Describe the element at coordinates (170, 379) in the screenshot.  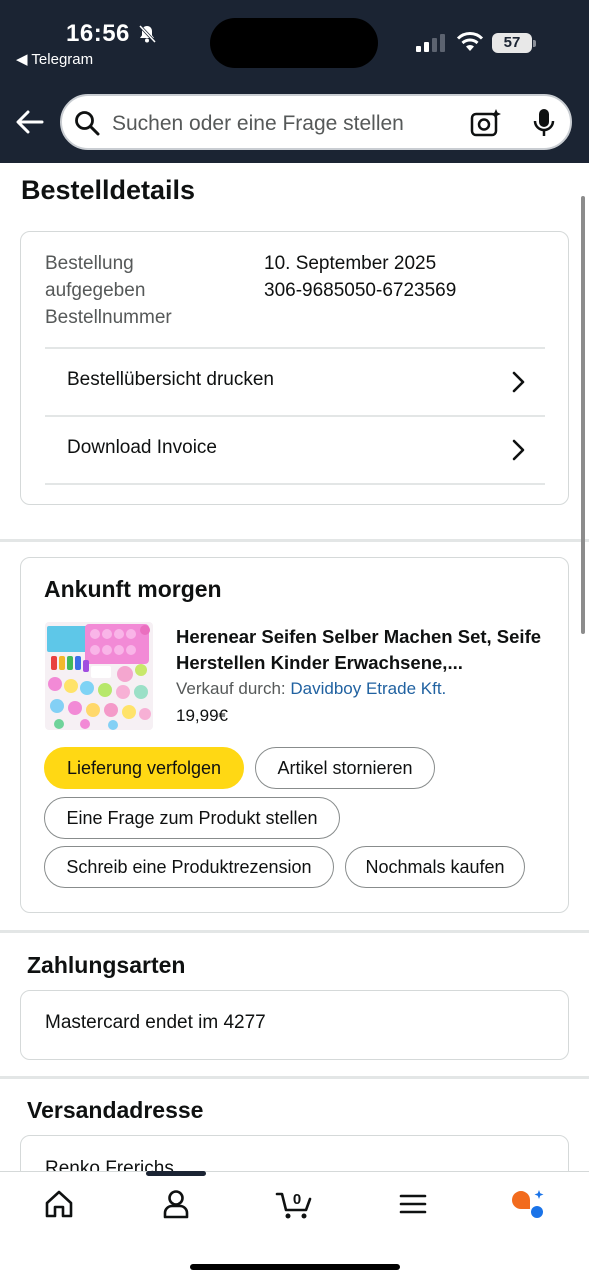
I see `print-summary-label: Bestellübersicht drucken` at that location.